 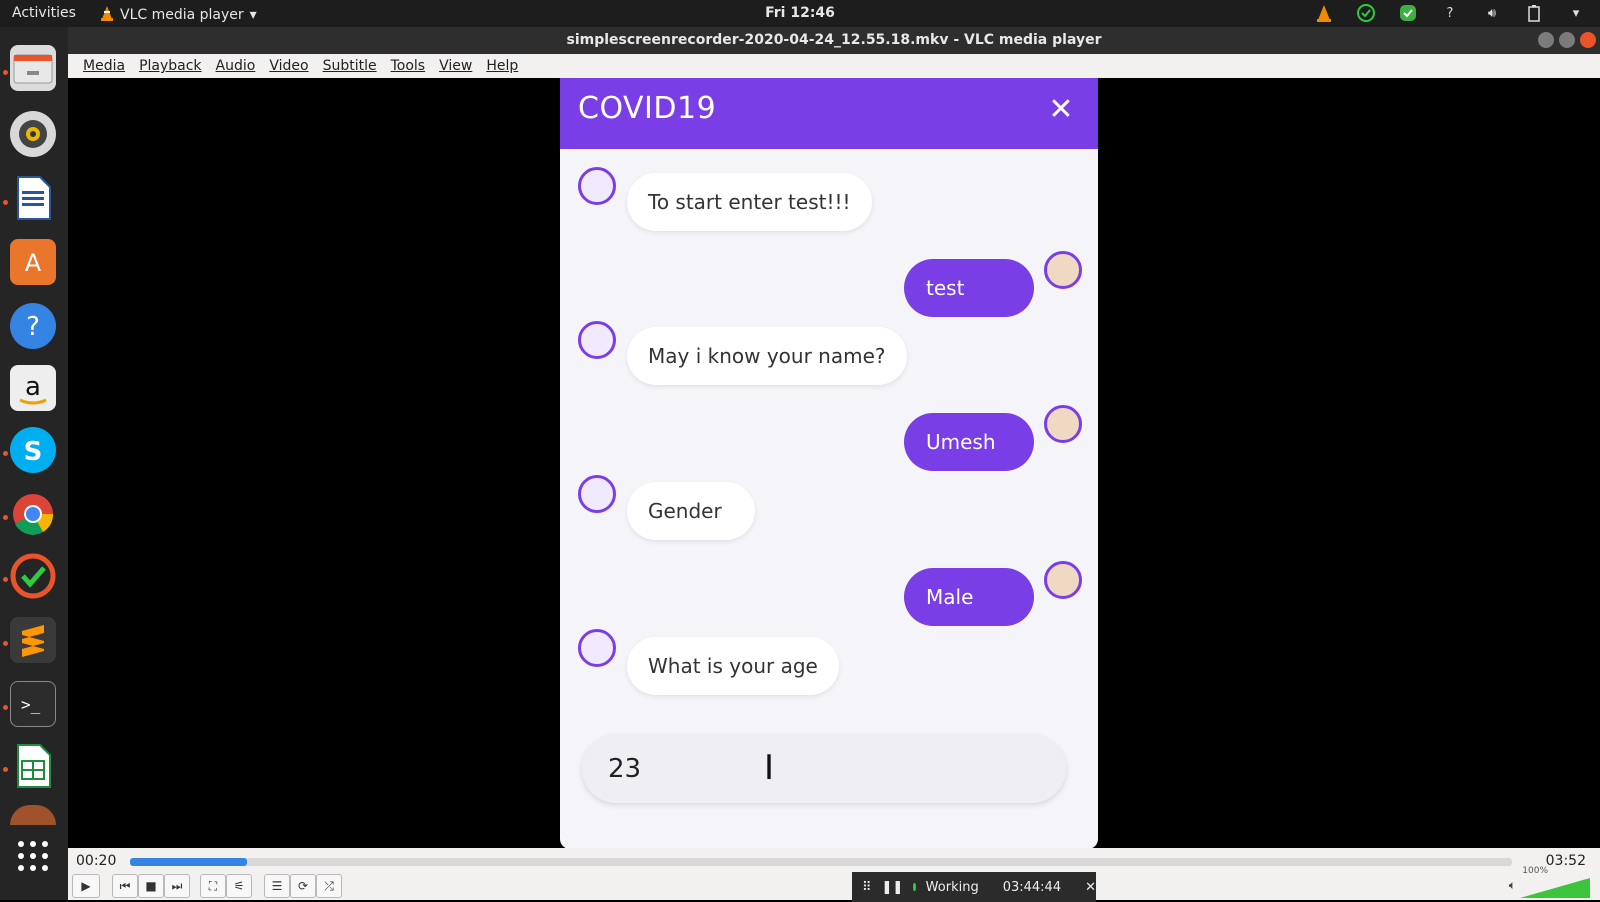 What do you see at coordinates (767, 356) in the screenshot?
I see `bot-message: May i know your name?` at bounding box center [767, 356].